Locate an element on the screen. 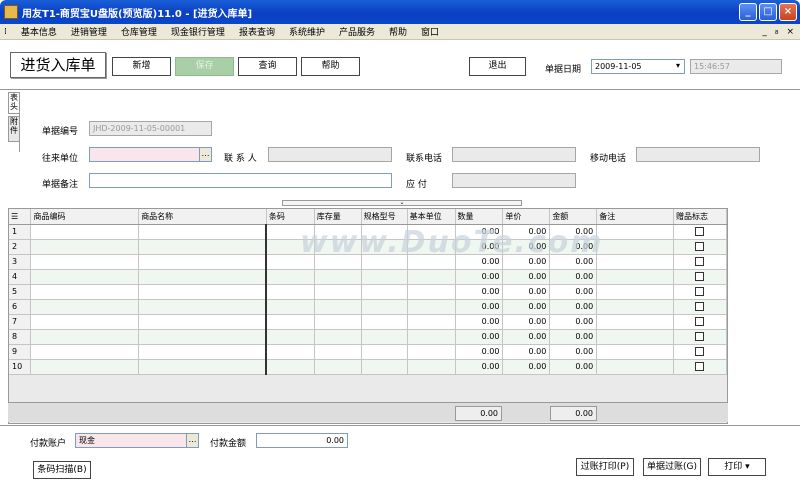  maximize-button: □ is located at coordinates (768, 12).